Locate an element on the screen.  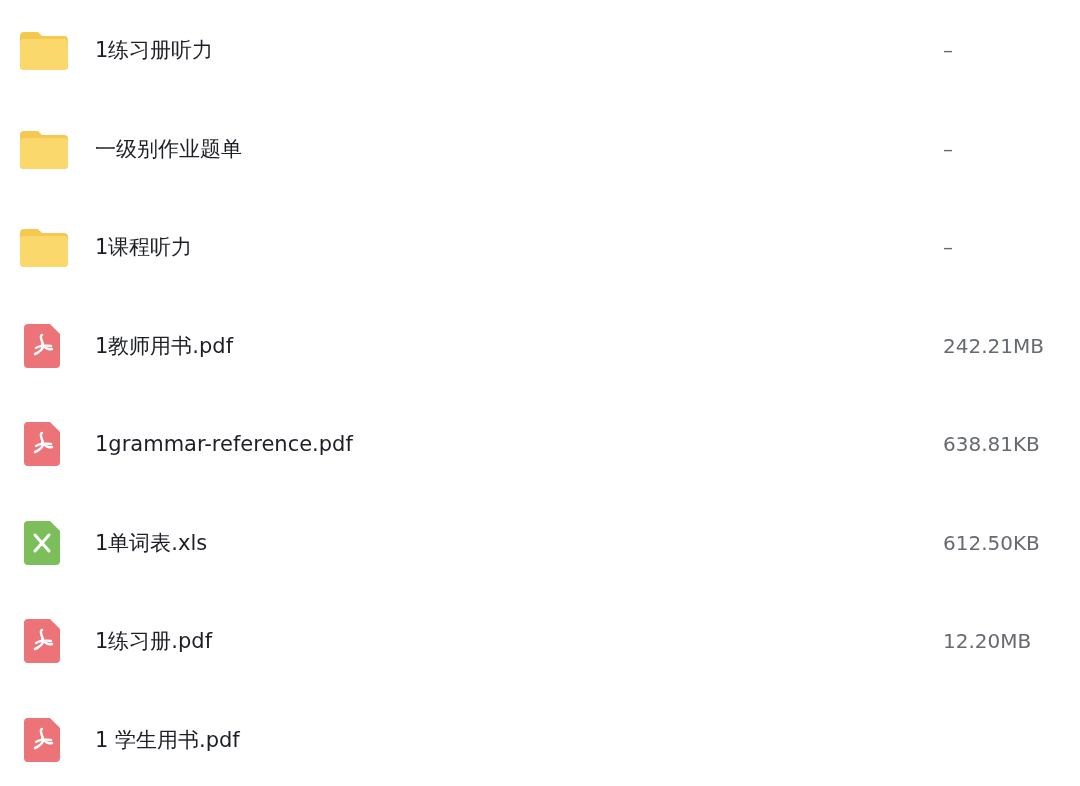
file-name: 1教师用书.pdf is located at coordinates (519, 345).